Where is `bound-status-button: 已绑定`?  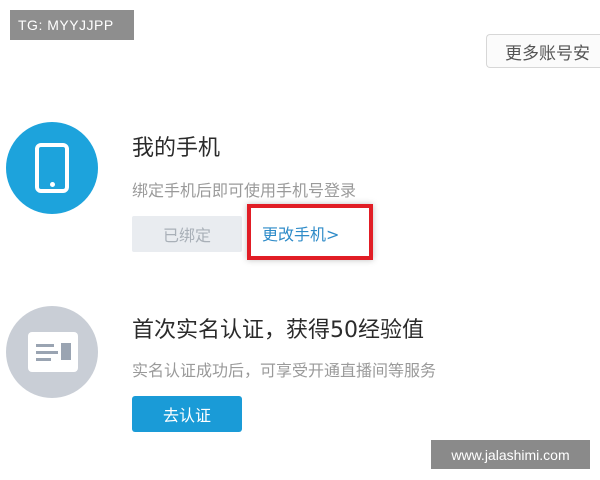 bound-status-button: 已绑定 is located at coordinates (187, 234).